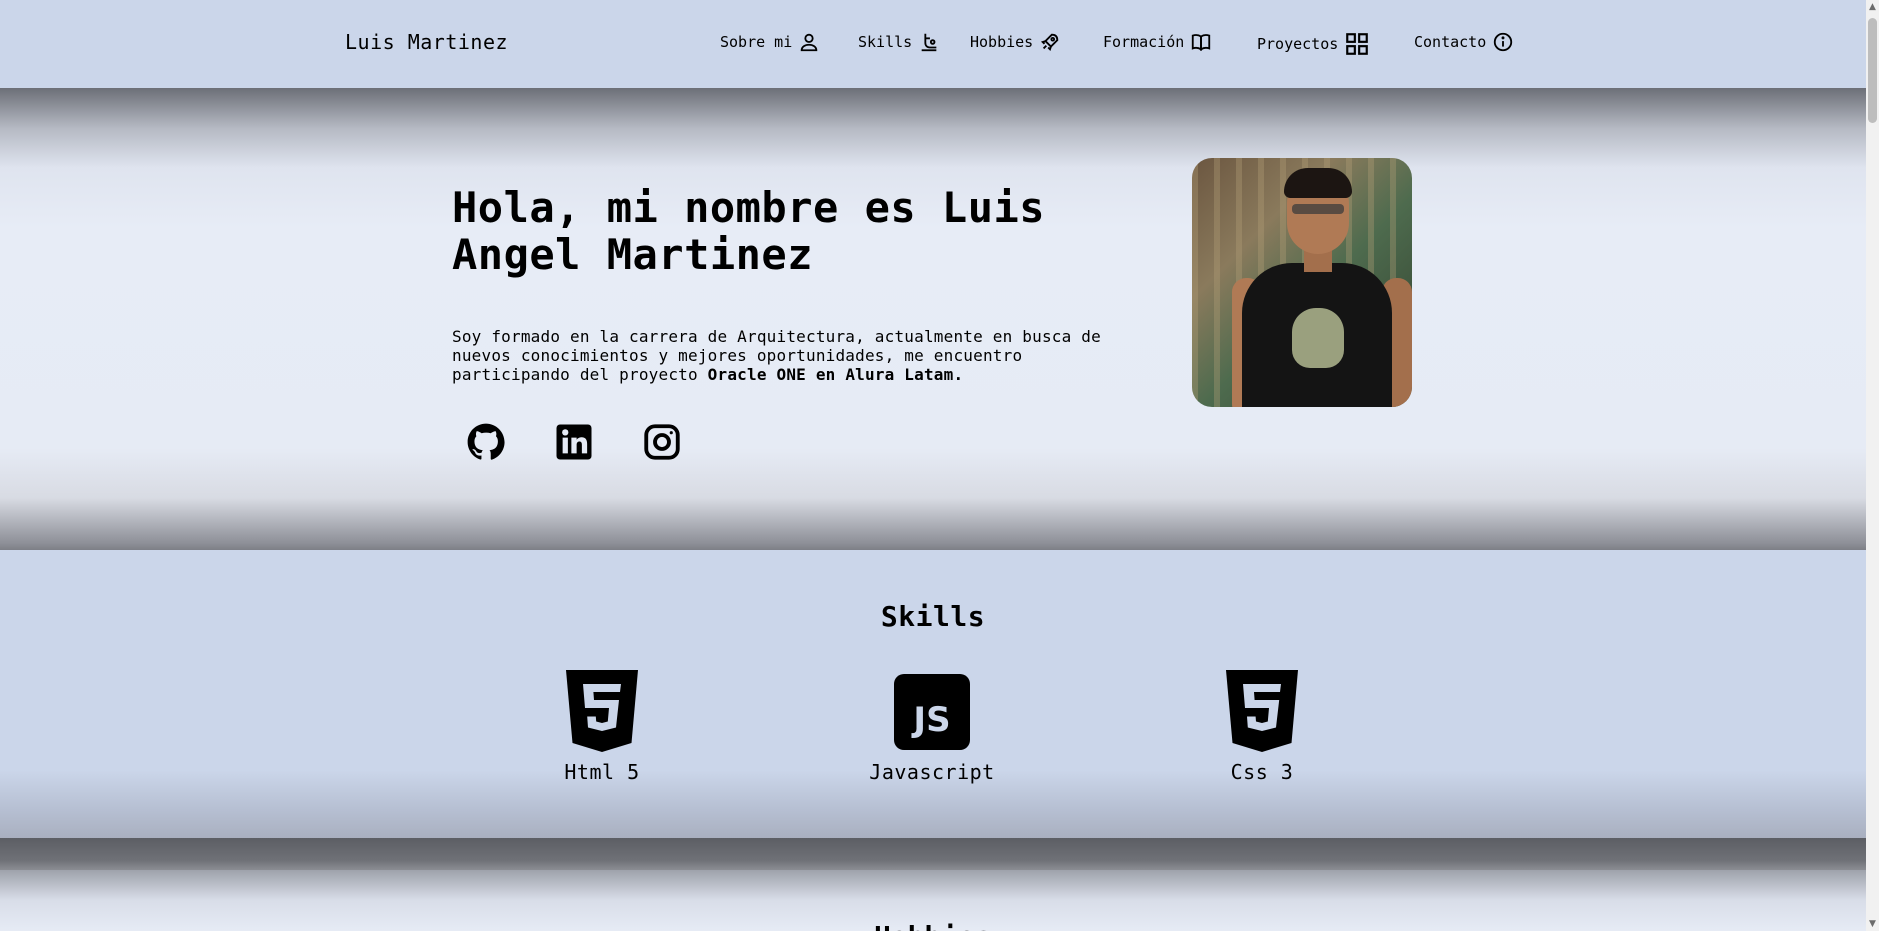 The height and width of the screenshot is (931, 1879). I want to click on hero-title: Hola, mi nombre es Luis Angel Martinez, so click(749, 231).